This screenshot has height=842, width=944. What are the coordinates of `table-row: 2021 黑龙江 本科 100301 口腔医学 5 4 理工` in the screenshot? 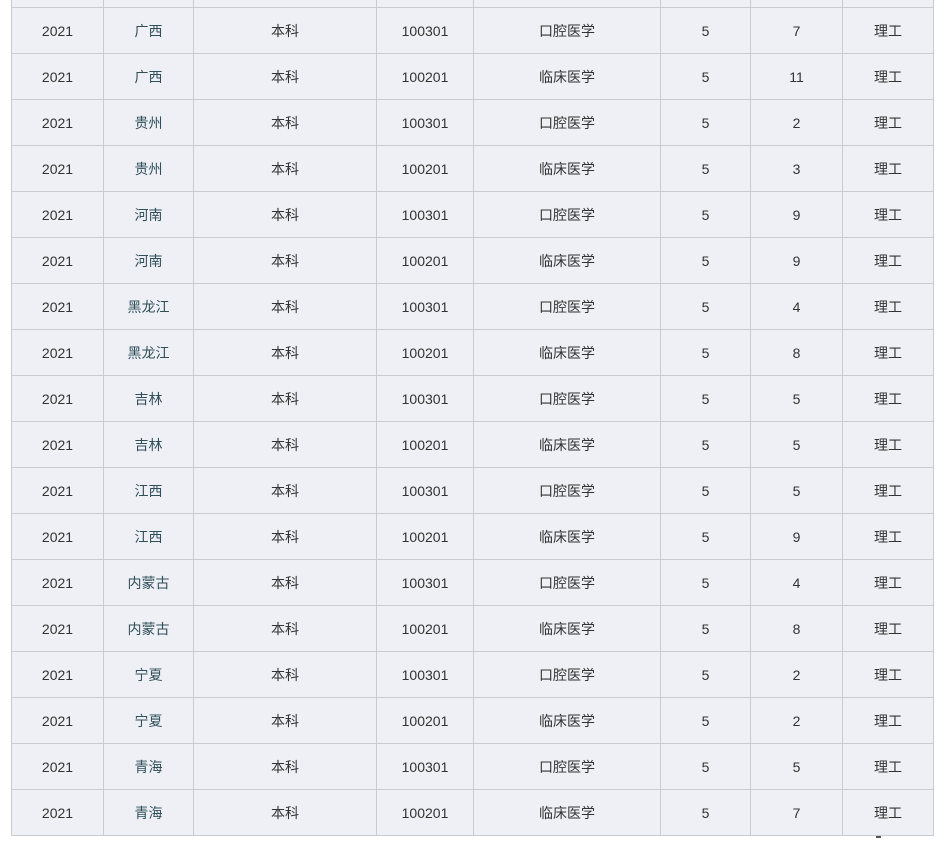 It's located at (472, 306).